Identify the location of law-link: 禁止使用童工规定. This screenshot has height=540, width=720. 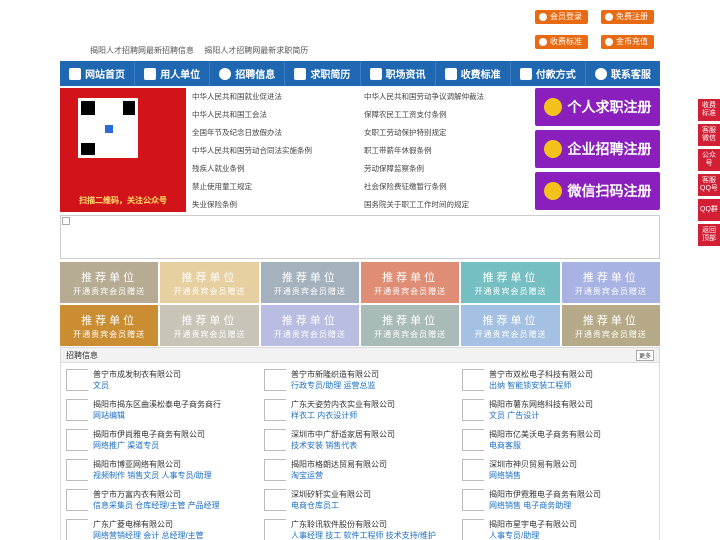
(222, 186).